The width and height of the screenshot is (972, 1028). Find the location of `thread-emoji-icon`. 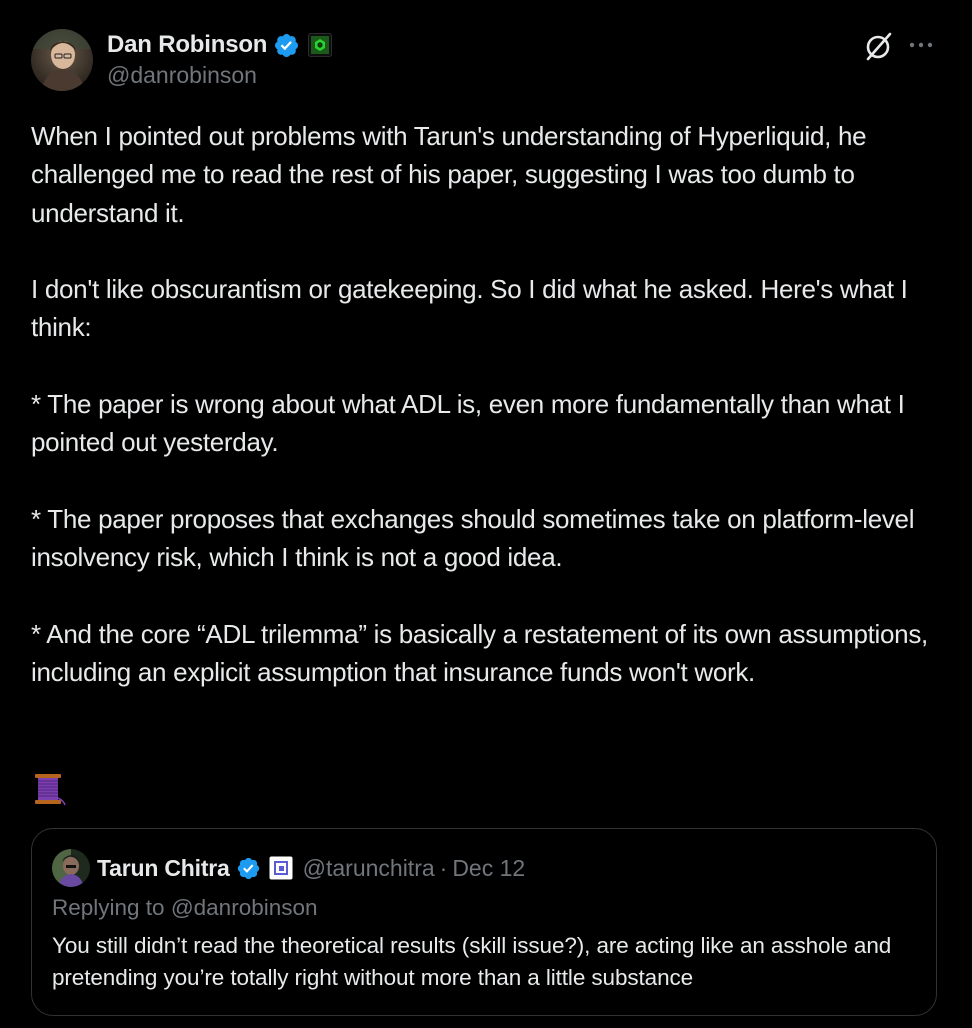

thread-emoji-icon is located at coordinates (50, 790).